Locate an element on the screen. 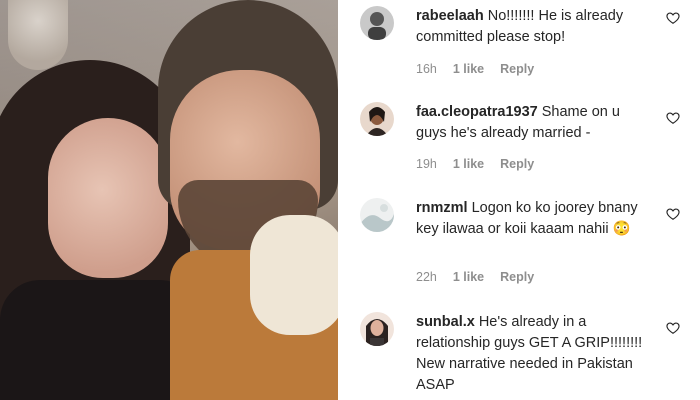 This screenshot has height=400, width=700. comment-username: rabeelaah is located at coordinates (450, 16).